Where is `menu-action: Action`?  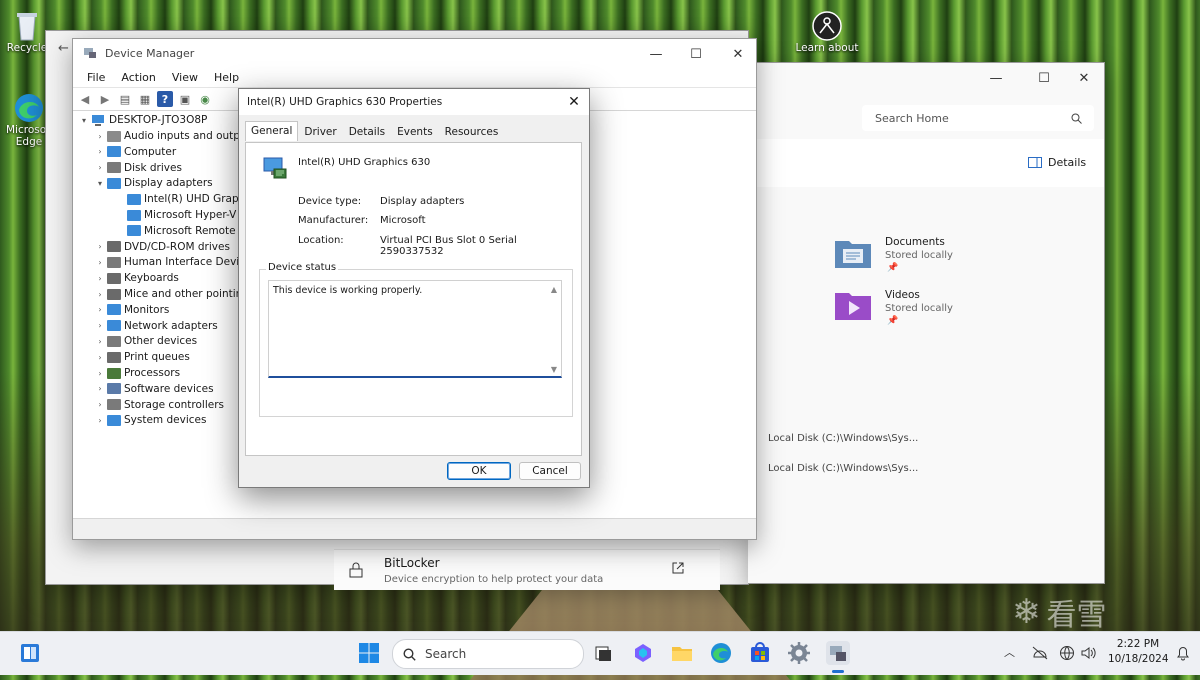 menu-action: Action is located at coordinates (138, 77).